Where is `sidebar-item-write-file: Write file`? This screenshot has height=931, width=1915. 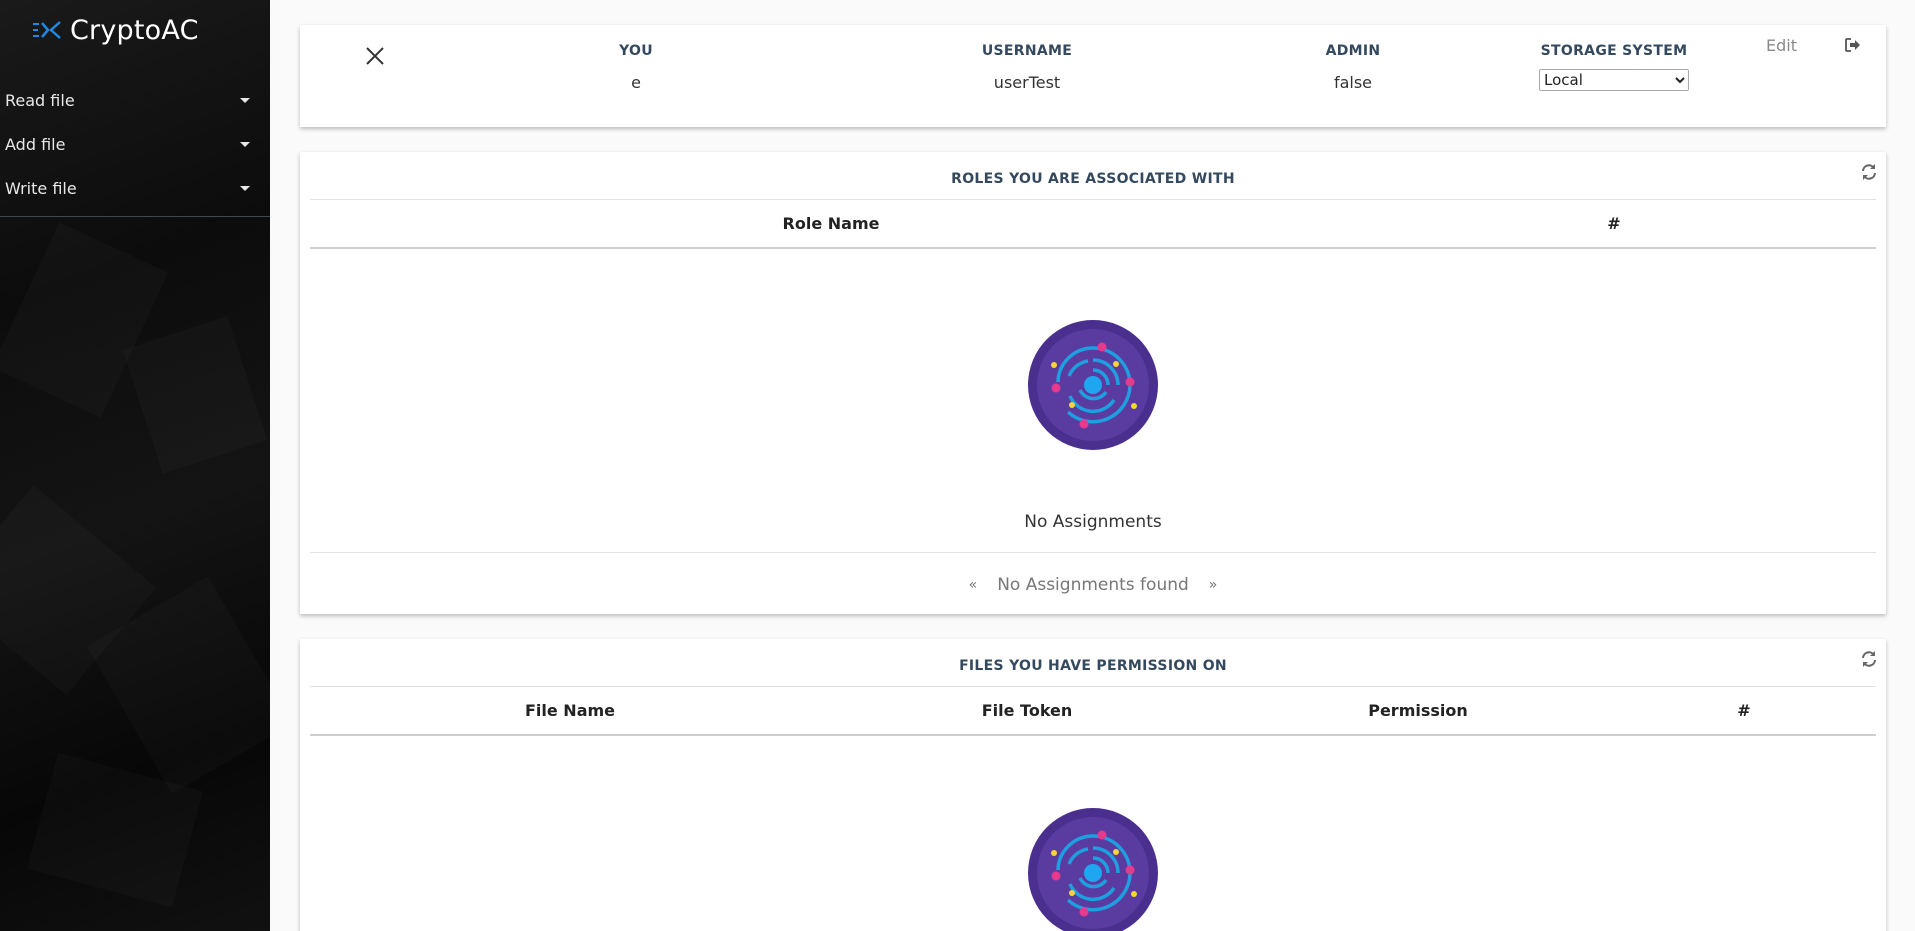
sidebar-item-write-file: Write file is located at coordinates (135, 188).